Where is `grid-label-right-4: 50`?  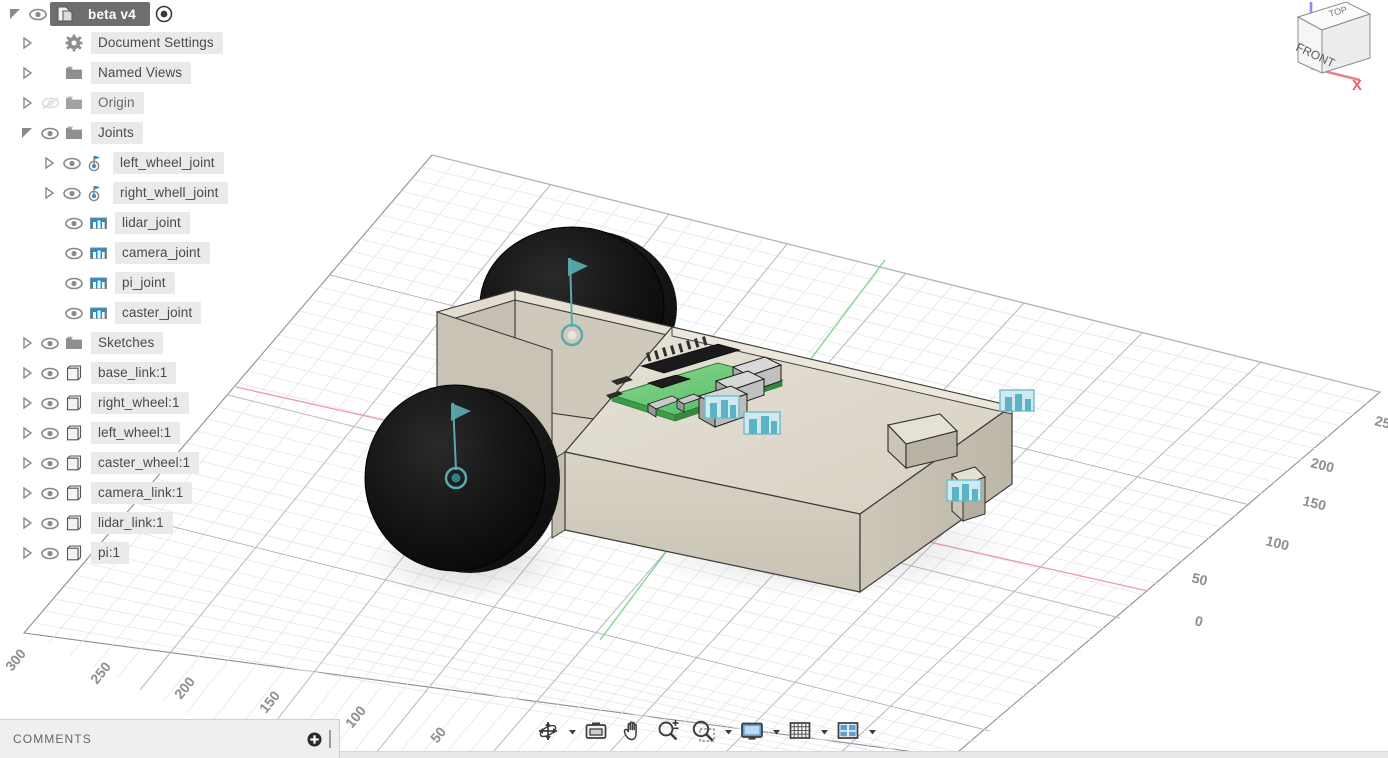 grid-label-right-4: 50 is located at coordinates (1199, 578).